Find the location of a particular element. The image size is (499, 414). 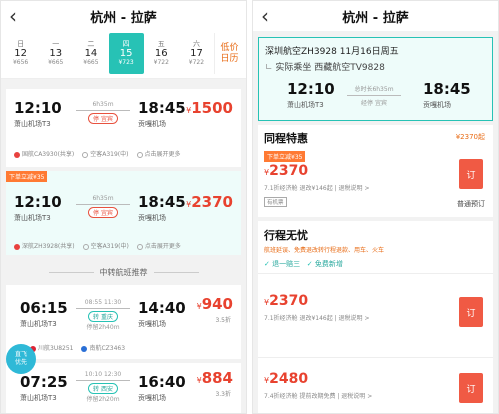

departure: 07:25 萧山机场T3 is located at coordinates (44, 388).